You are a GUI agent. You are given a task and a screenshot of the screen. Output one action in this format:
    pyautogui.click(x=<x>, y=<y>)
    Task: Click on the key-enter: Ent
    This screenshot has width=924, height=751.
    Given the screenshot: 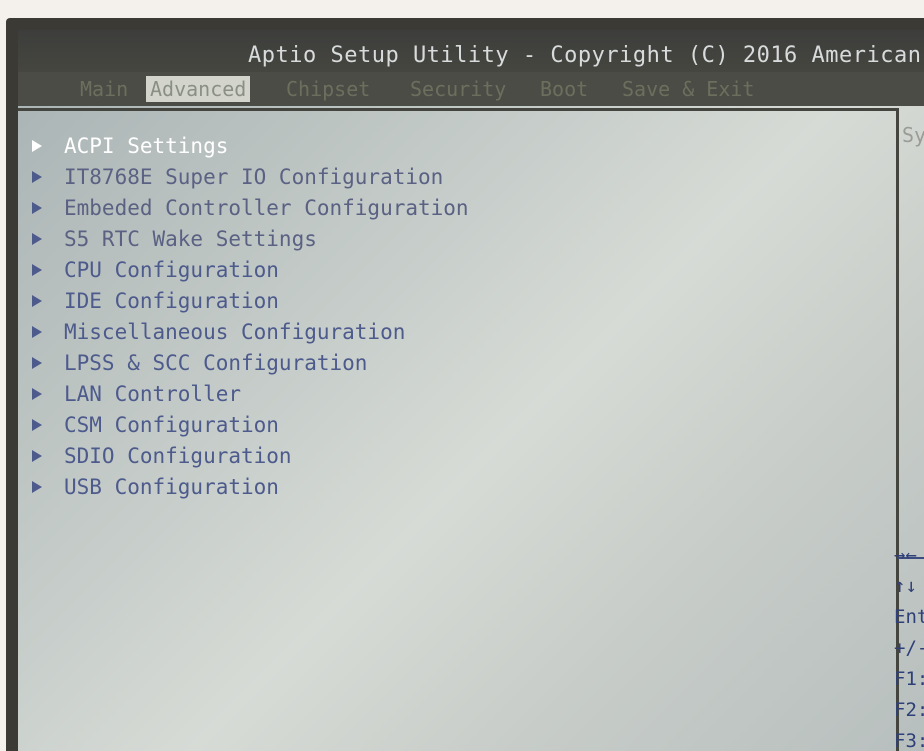 What is the action you would take?
    pyautogui.click(x=909, y=617)
    